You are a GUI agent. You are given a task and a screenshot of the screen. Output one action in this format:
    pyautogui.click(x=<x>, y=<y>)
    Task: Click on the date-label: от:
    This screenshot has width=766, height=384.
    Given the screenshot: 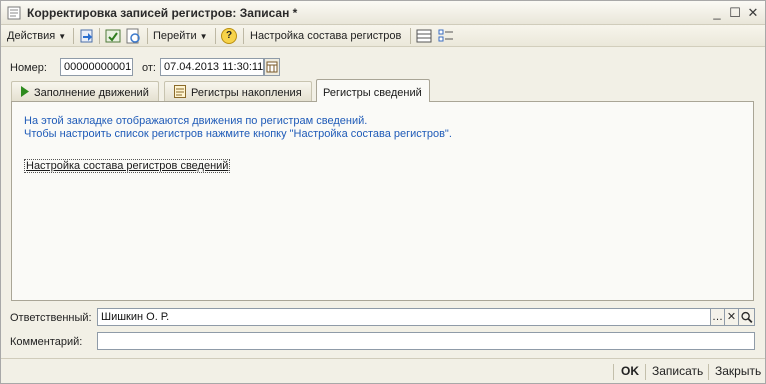 What is the action you would take?
    pyautogui.click(x=149, y=68)
    